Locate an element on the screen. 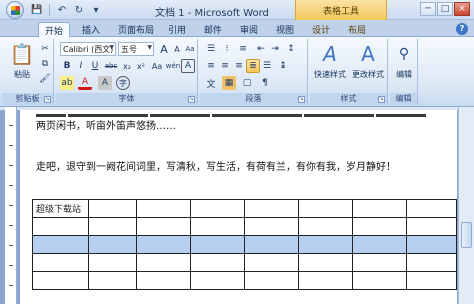 The image size is (474, 304). table-row: 超级下载站 is located at coordinates (244, 208).